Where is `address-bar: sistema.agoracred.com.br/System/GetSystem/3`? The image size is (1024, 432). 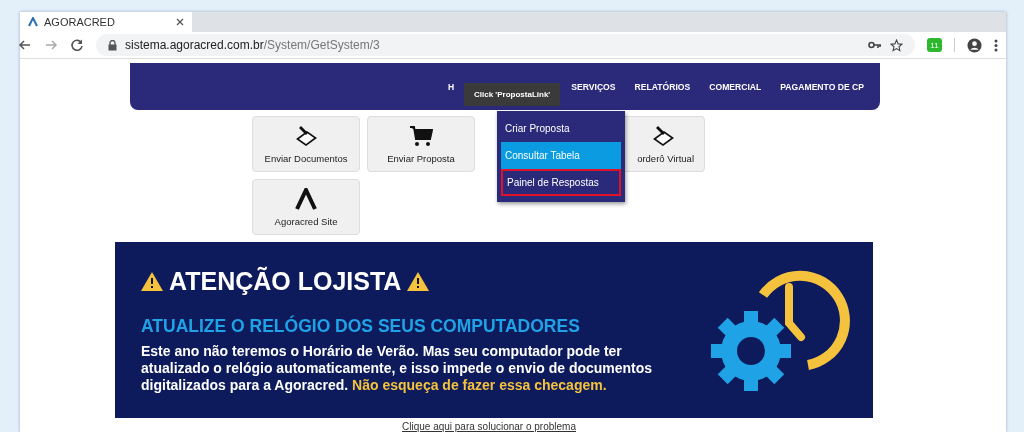 address-bar: sistema.agoracred.com.br/System/GetSystem/3 is located at coordinates (505, 45).